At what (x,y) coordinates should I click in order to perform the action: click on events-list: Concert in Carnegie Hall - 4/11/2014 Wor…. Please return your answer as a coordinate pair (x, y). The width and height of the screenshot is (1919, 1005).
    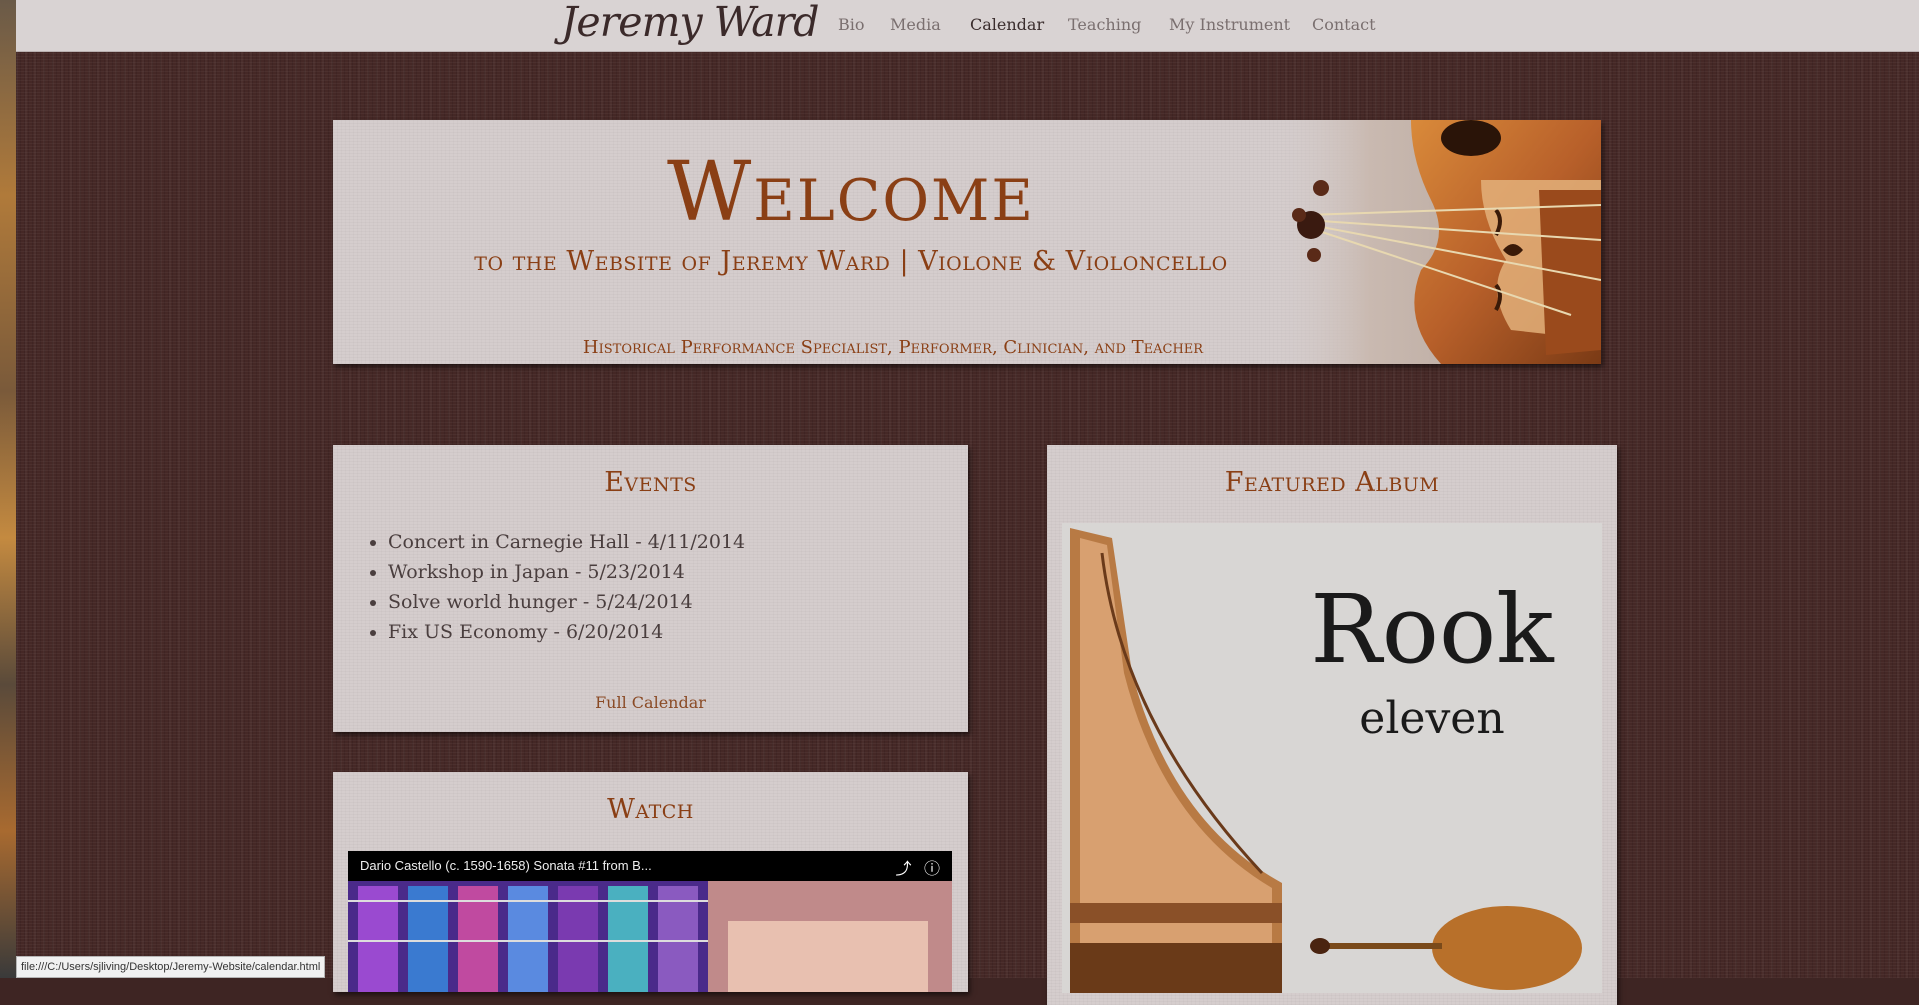
    Looking at the image, I should click on (559, 587).